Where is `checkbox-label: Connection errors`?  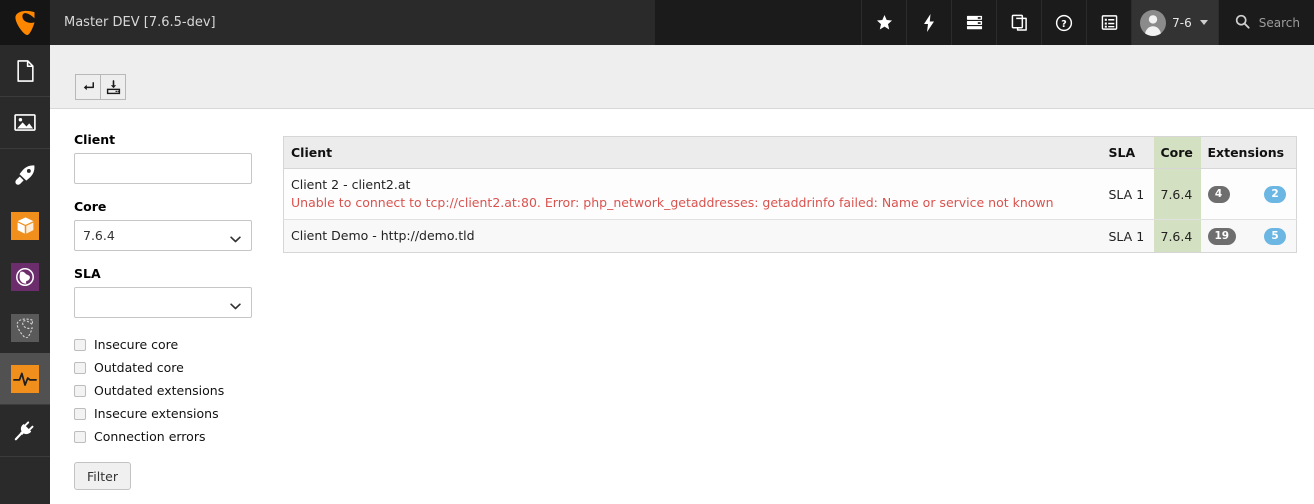
checkbox-label: Connection errors is located at coordinates (150, 436).